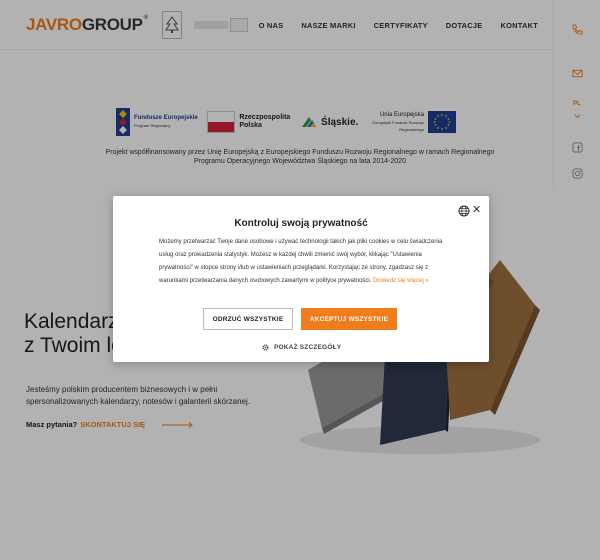  I want to click on accept-all-button: AKCEPTUJ WSZYSTKIE, so click(349, 319).